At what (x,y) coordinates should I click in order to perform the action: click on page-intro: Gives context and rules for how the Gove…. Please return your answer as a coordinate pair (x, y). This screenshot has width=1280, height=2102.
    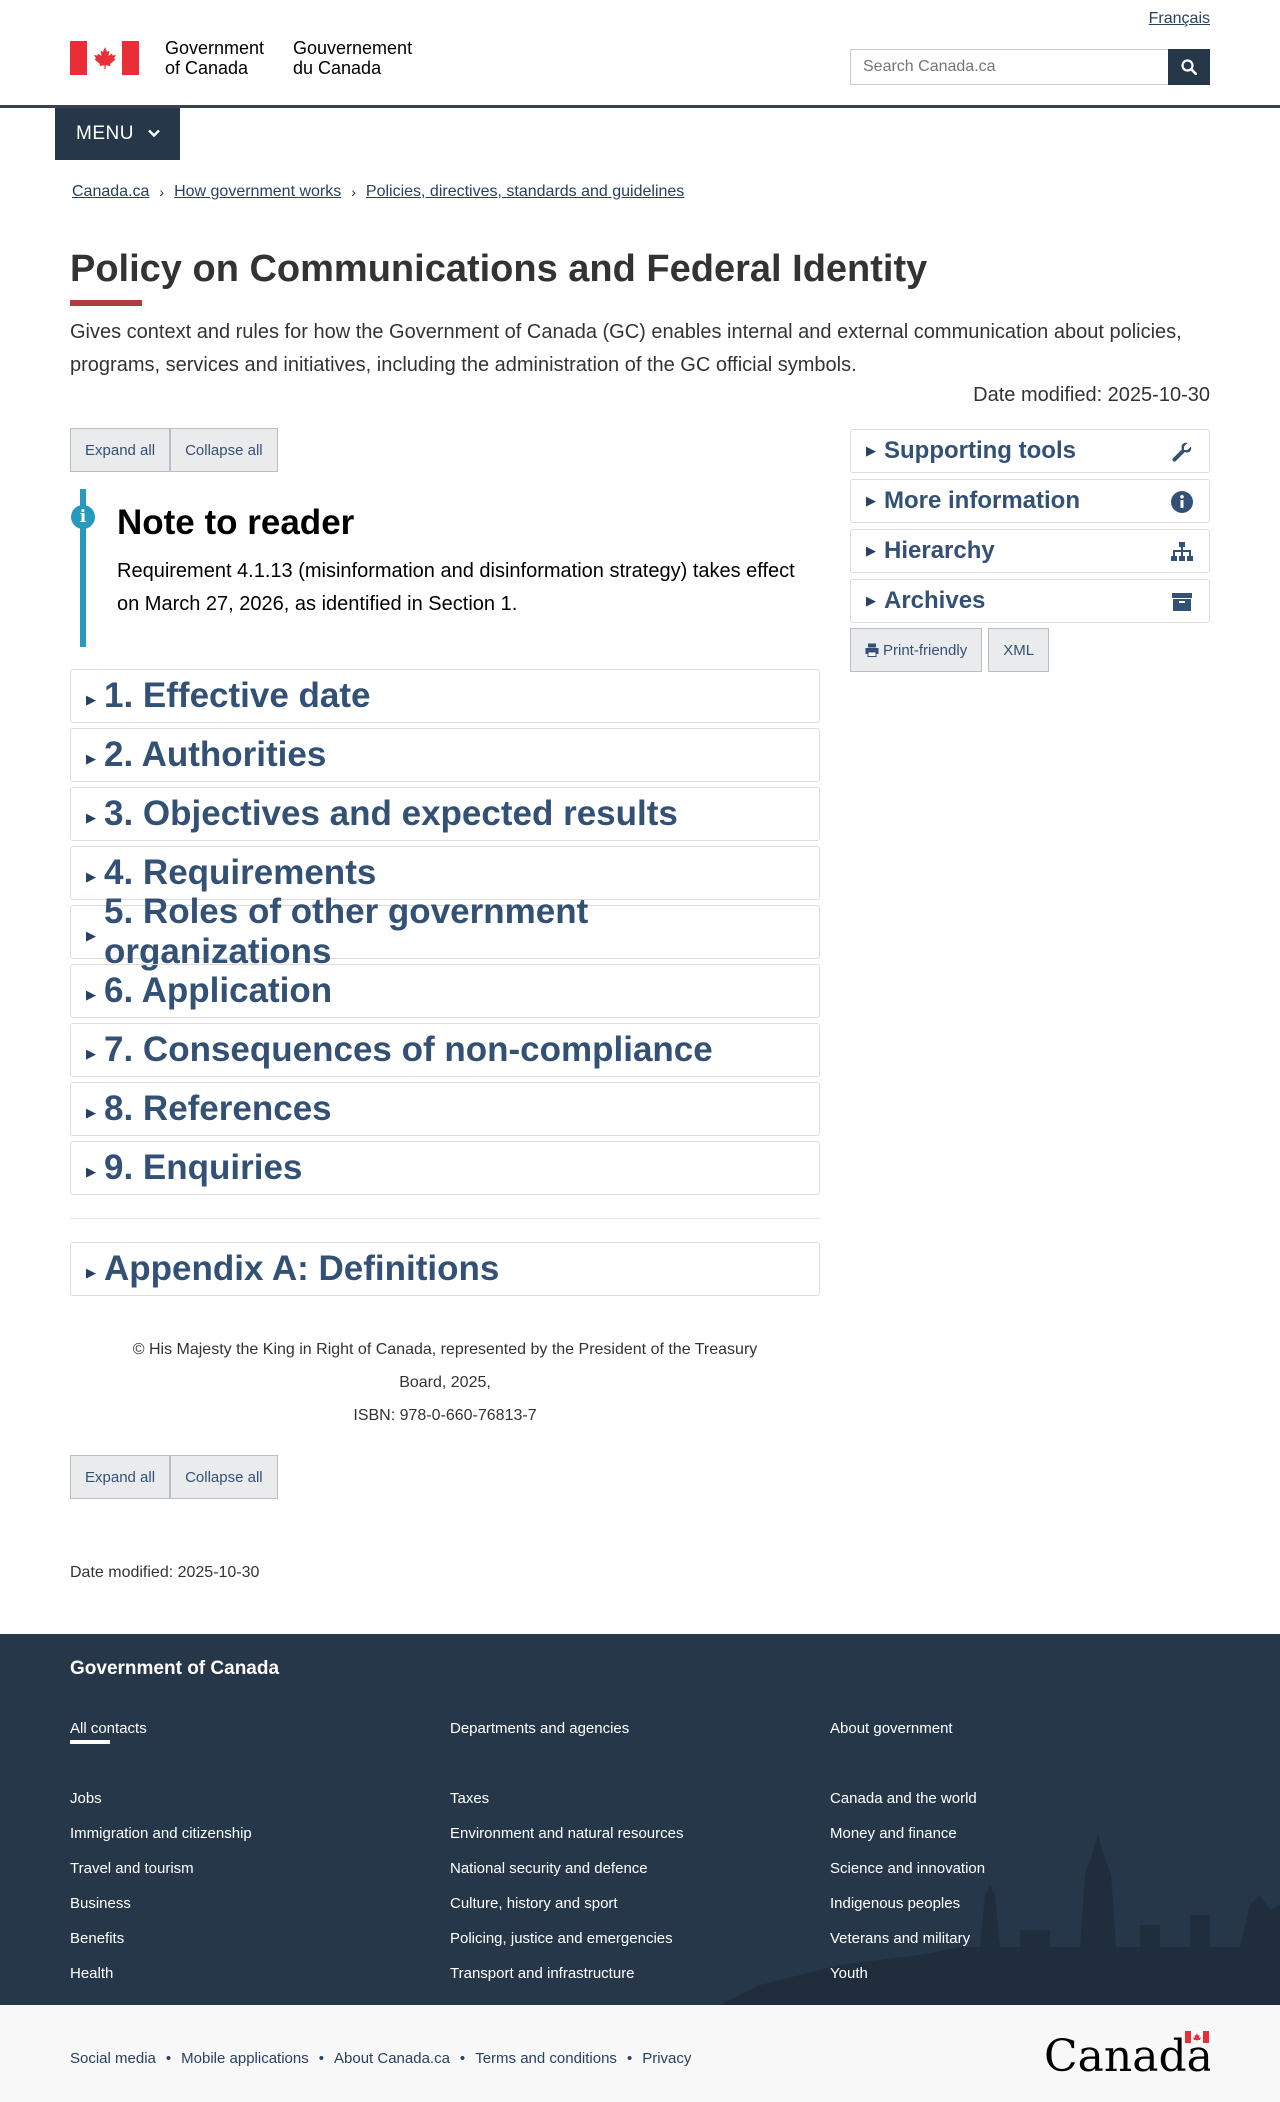
    Looking at the image, I should click on (626, 348).